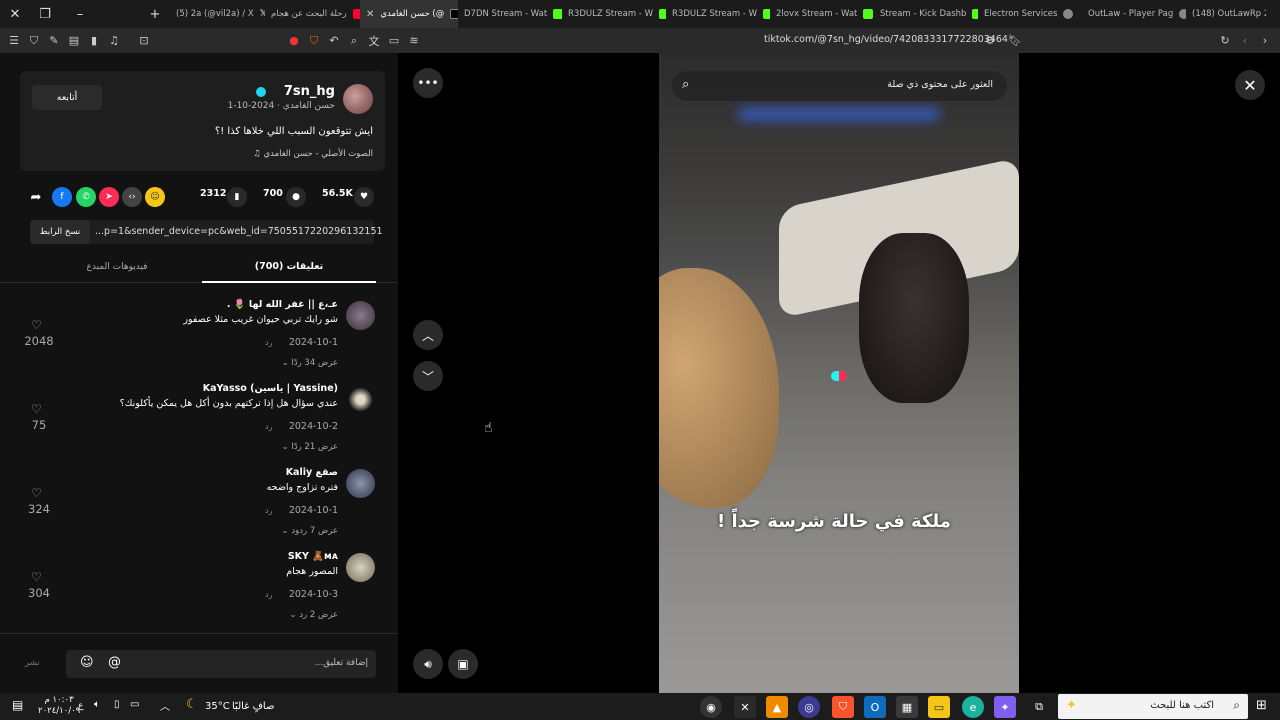 The height and width of the screenshot is (720, 1280). I want to click on pen-icon: ✎, so click(54, 41).